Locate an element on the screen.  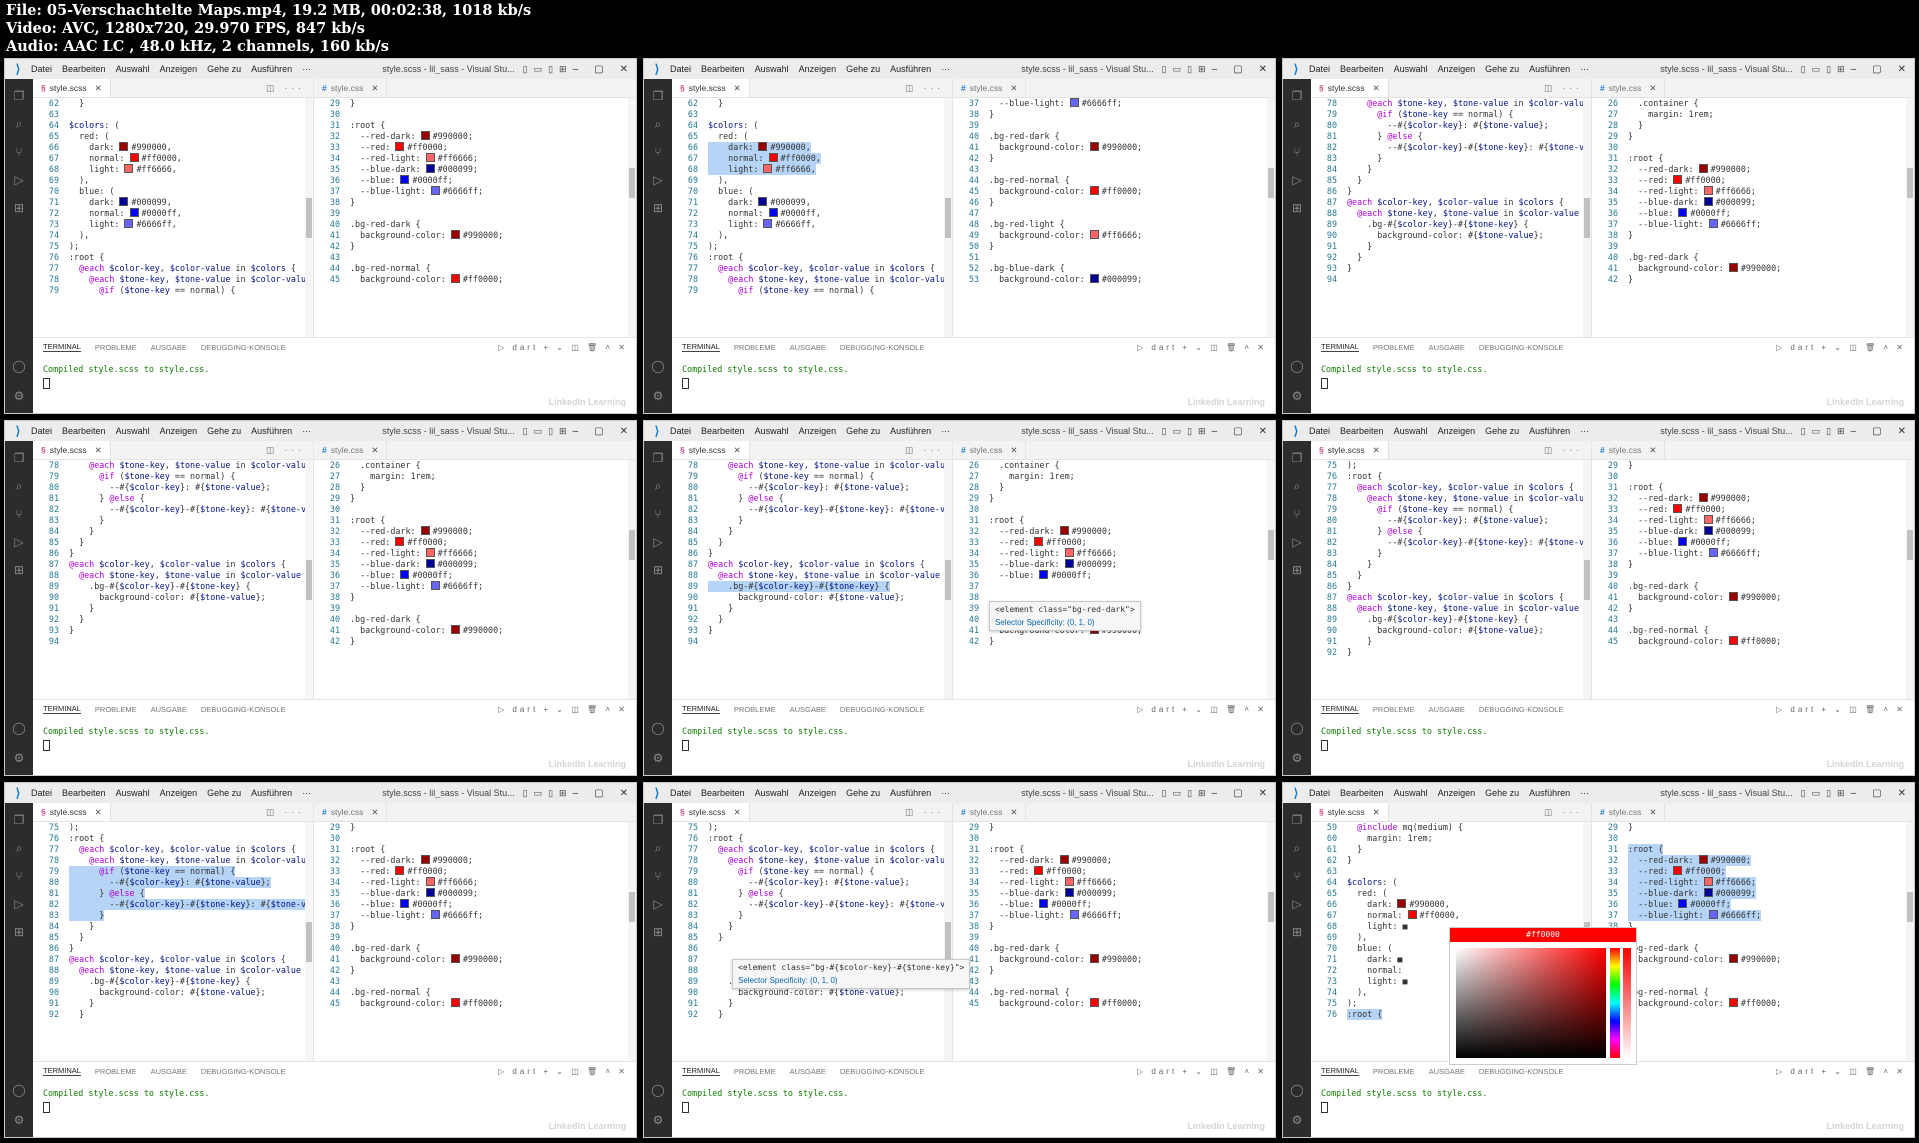
explorer-icon: ❐ is located at coordinates (658, 820).